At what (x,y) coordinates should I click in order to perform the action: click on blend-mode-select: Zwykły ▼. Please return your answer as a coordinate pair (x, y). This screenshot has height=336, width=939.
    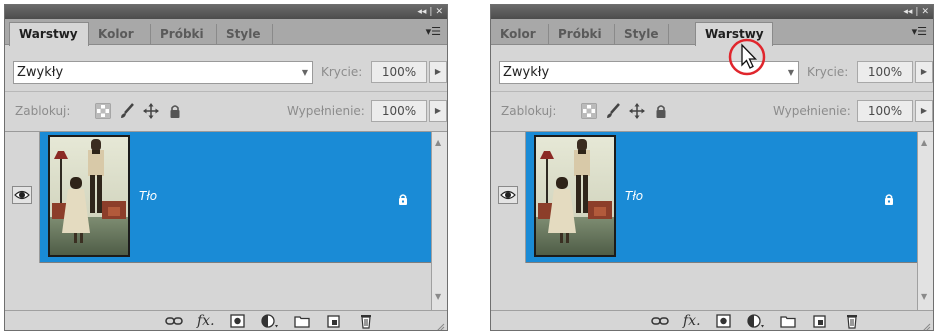
    Looking at the image, I should click on (163, 72).